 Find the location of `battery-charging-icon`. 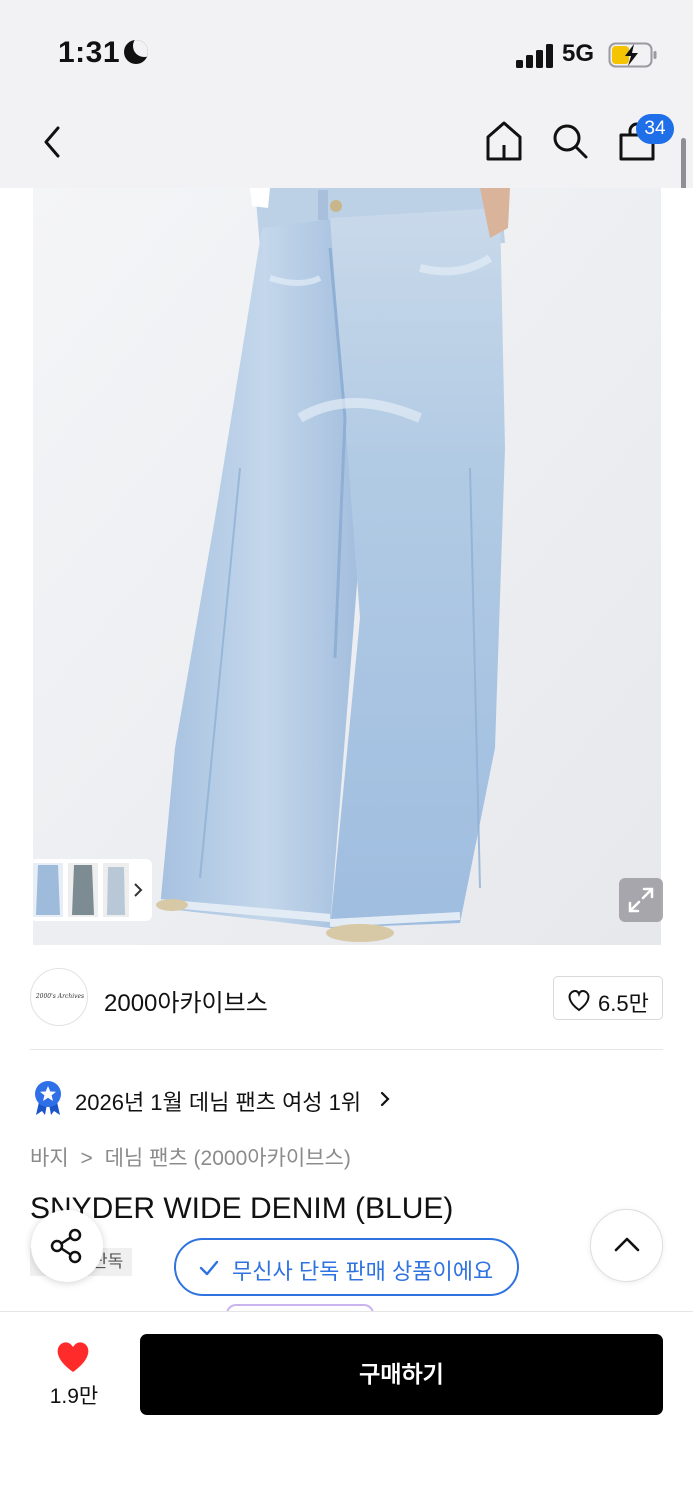

battery-charging-icon is located at coordinates (632, 55).